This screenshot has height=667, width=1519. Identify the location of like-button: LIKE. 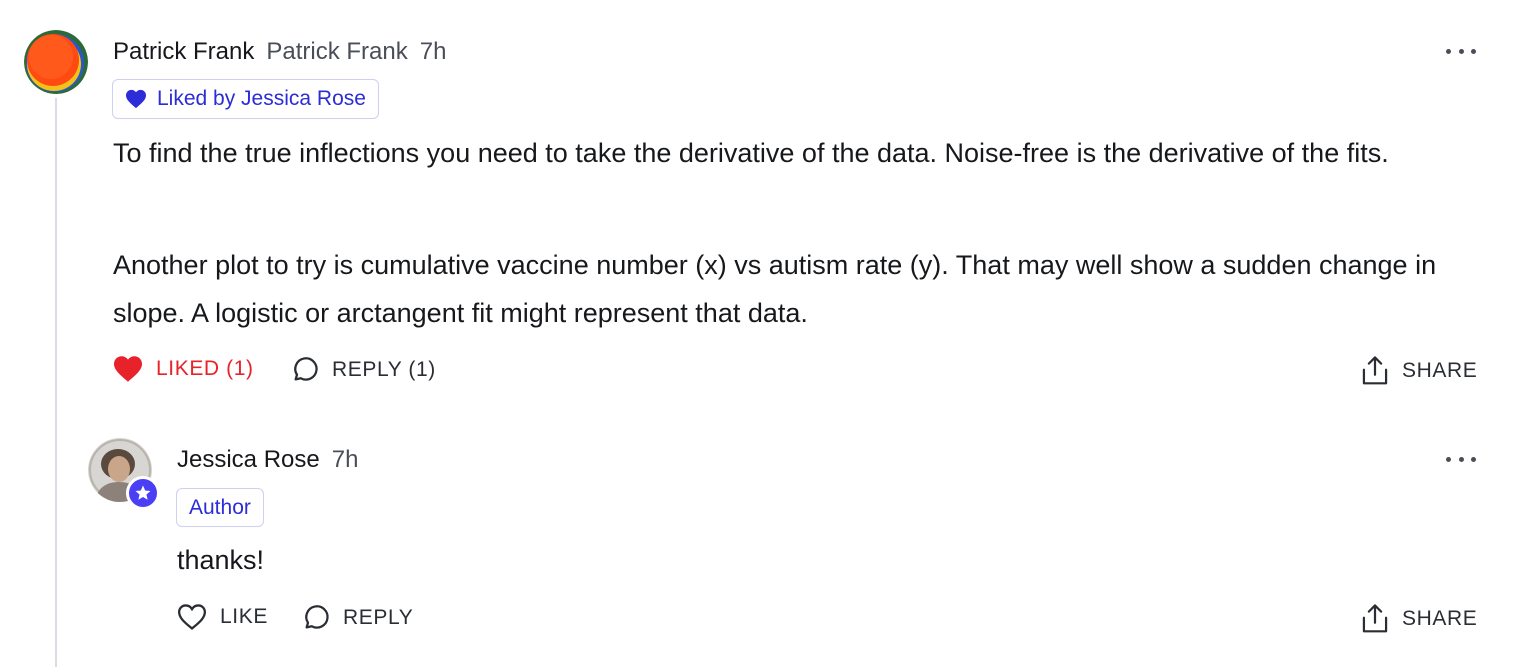
(222, 617).